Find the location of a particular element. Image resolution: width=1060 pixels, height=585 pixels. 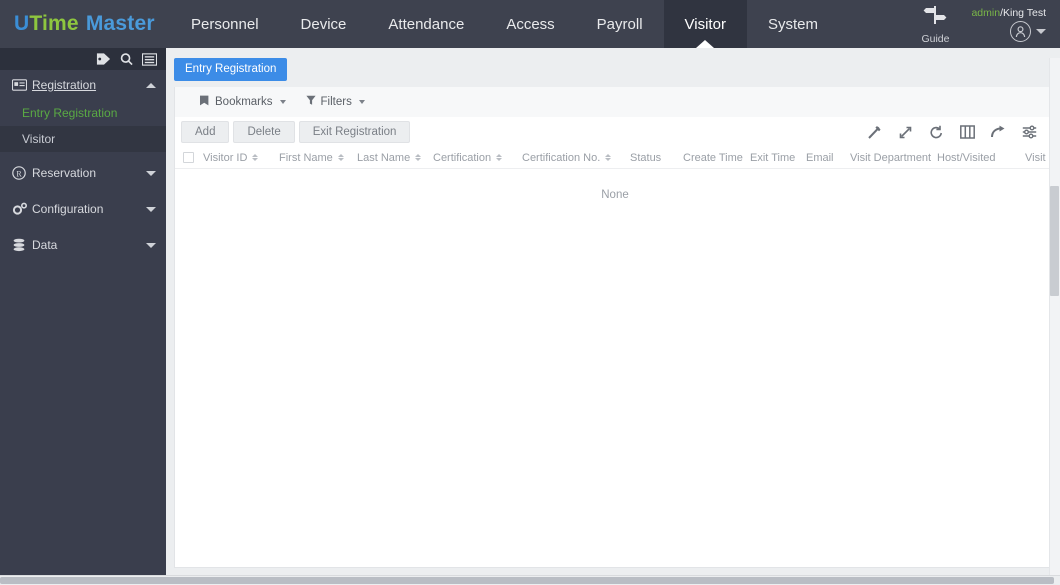

nav-label: Personnel is located at coordinates (225, 24).